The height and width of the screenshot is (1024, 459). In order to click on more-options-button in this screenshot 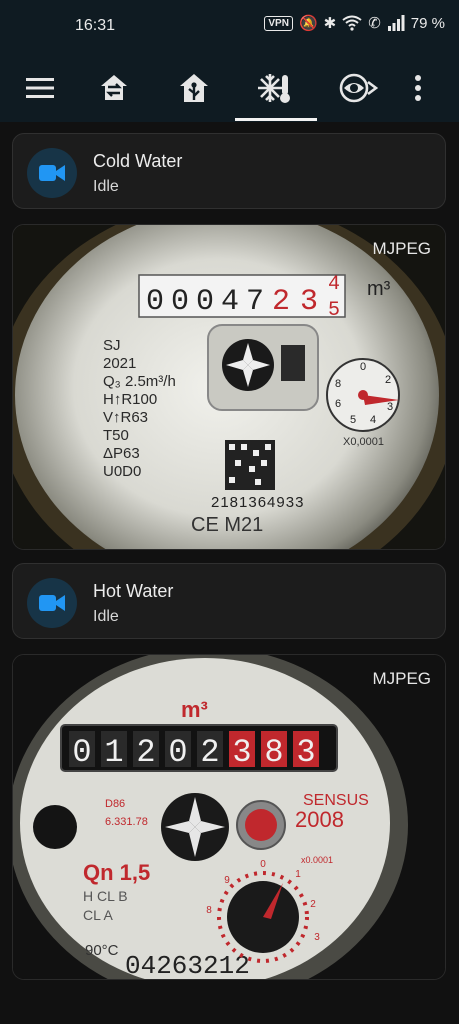, I will do `click(418, 88)`.